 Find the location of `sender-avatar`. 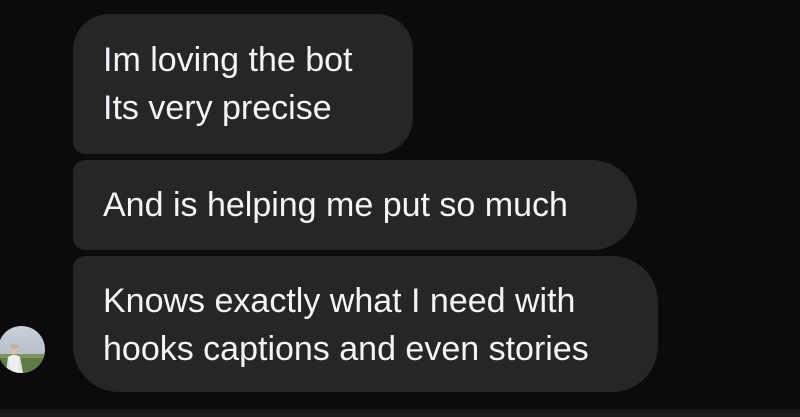

sender-avatar is located at coordinates (22, 349).